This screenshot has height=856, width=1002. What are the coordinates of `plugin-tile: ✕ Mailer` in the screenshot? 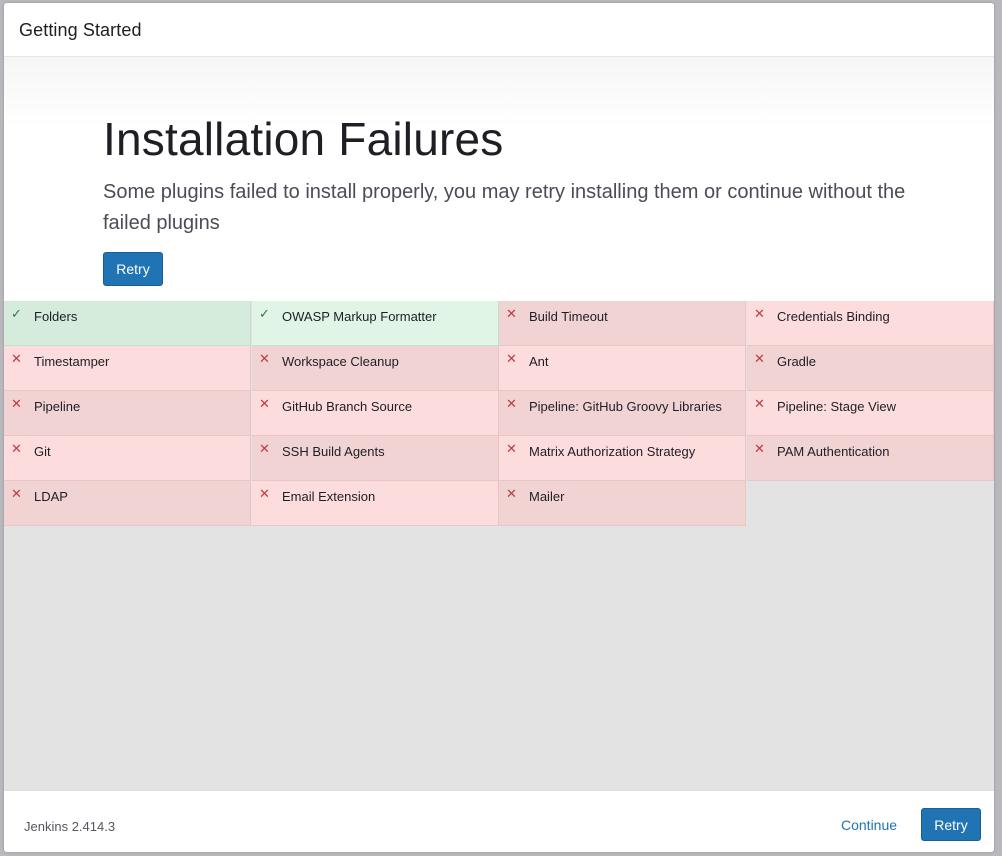 It's located at (622, 503).